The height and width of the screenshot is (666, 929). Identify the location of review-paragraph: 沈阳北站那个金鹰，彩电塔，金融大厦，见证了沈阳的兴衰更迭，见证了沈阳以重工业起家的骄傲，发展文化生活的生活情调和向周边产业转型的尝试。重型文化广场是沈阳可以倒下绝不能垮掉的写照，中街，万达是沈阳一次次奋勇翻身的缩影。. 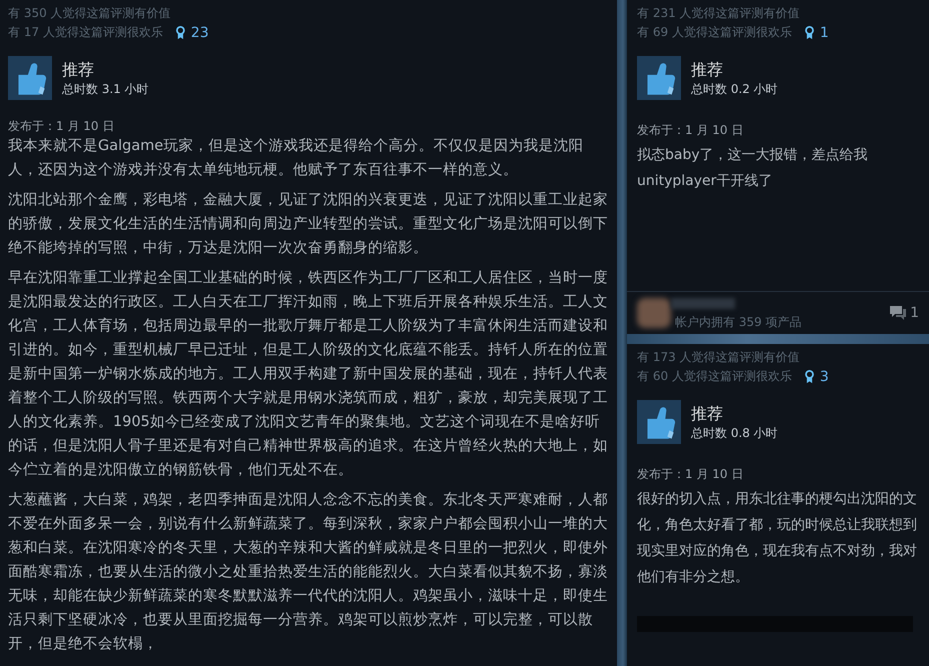
(308, 224).